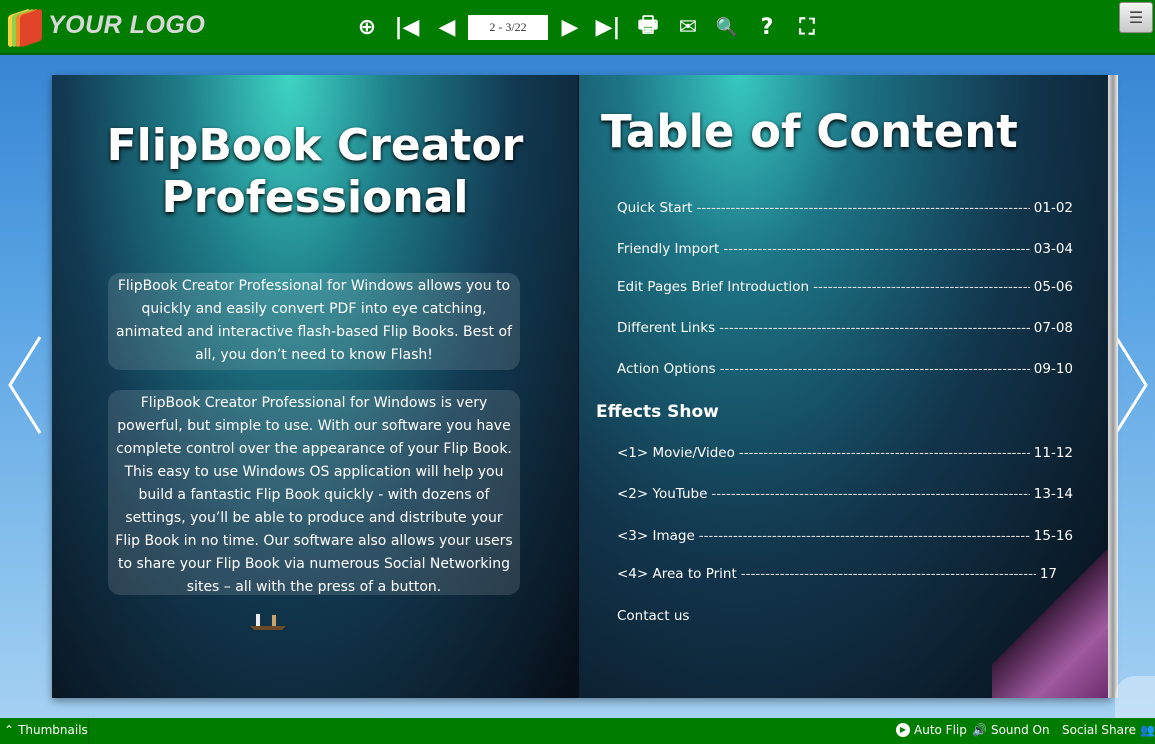 This screenshot has width=1155, height=744. I want to click on toc-entry: <2> YouTube 13-14, so click(845, 494).